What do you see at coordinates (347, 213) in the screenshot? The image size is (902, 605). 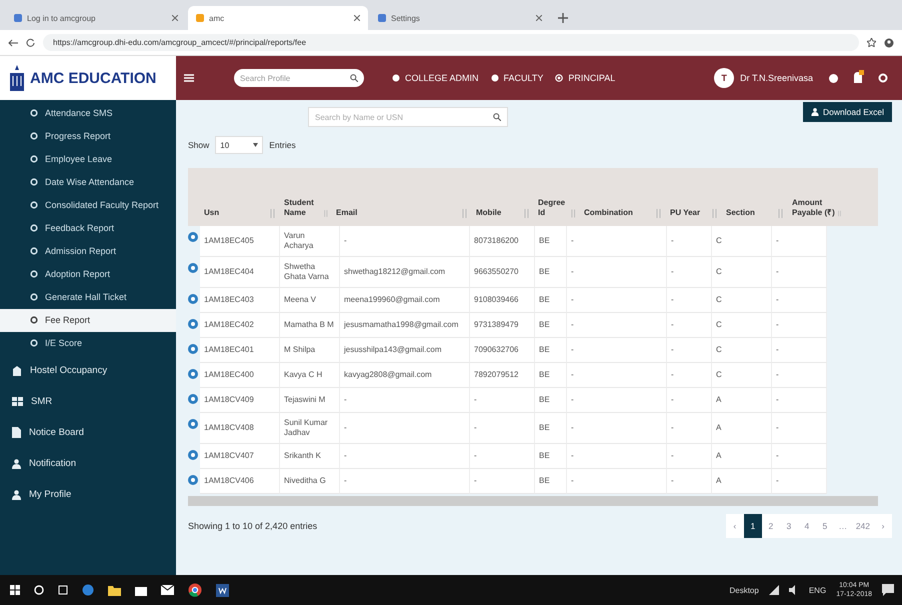 I see `column-header: Email` at bounding box center [347, 213].